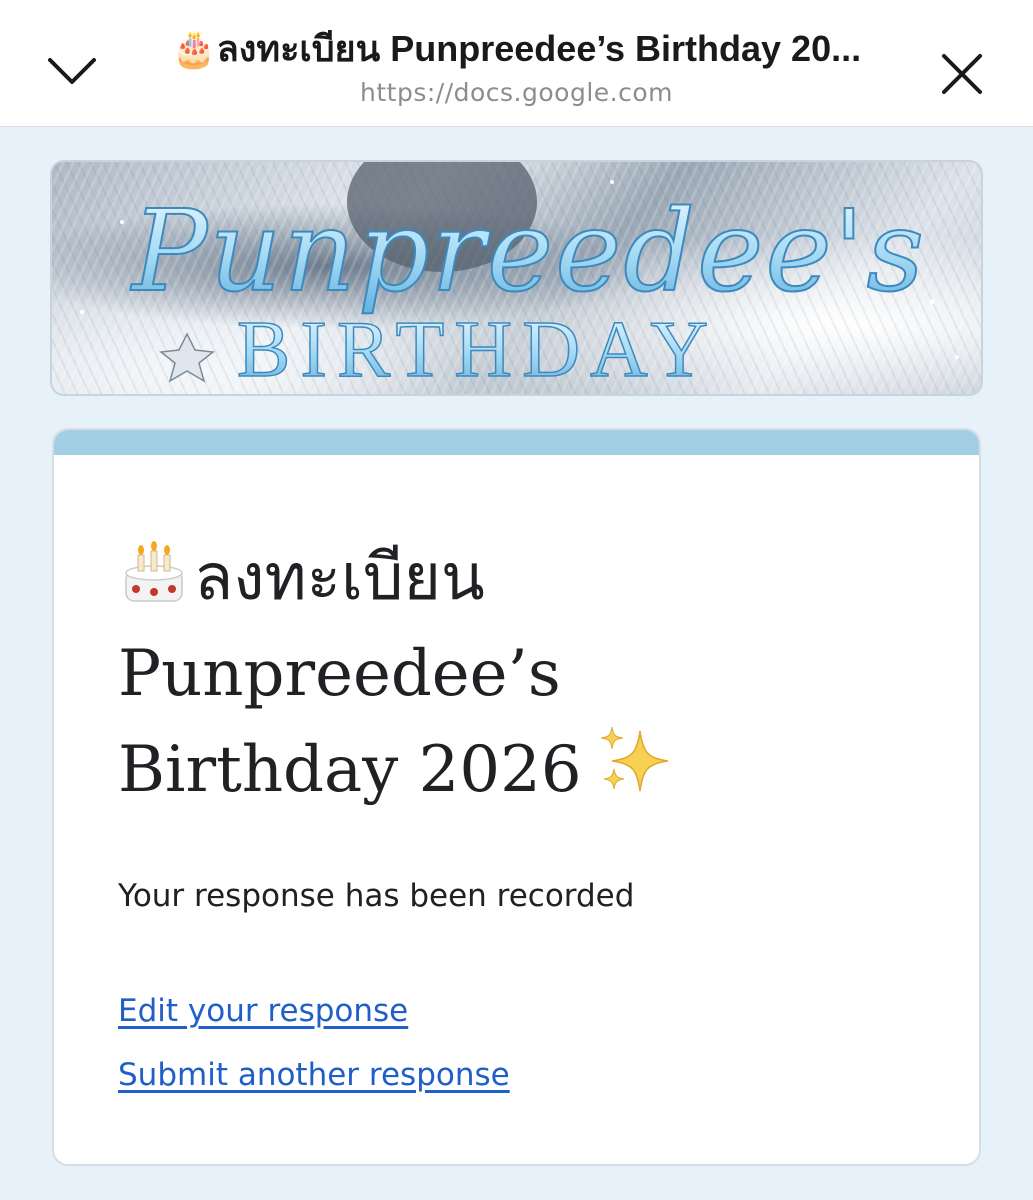 This screenshot has width=1033, height=1200. Describe the element at coordinates (339, 578) in the screenshot. I see `form-title-thai: ลงทะเบียน` at that location.